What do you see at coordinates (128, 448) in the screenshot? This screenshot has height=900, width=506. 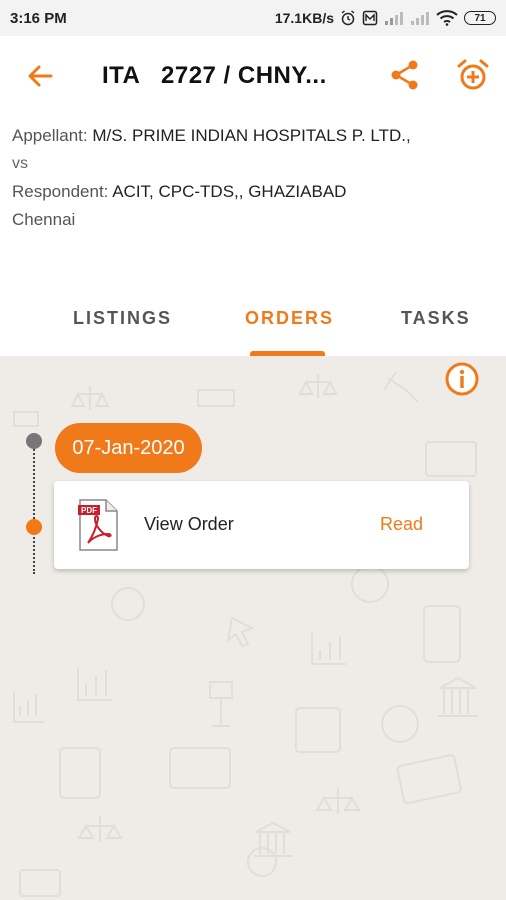 I see `order-date-badge: 07-Jan-2020` at bounding box center [128, 448].